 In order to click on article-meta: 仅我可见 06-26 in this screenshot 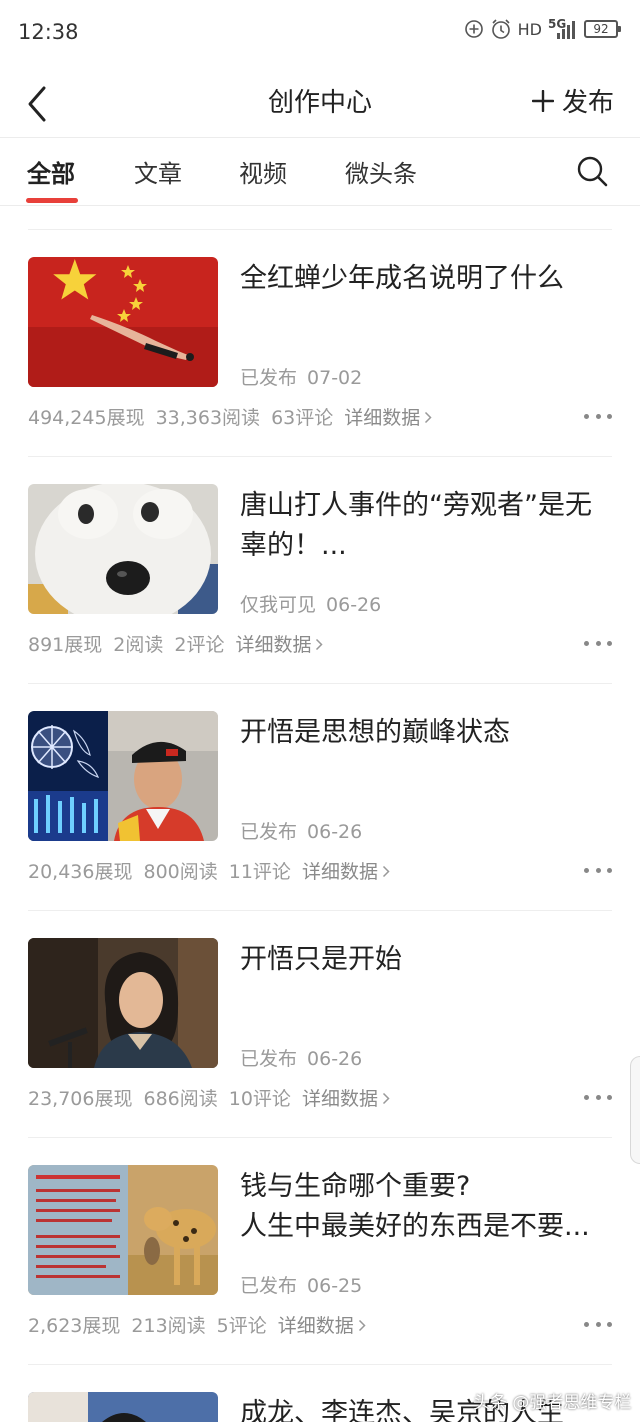, I will do `click(310, 603)`.